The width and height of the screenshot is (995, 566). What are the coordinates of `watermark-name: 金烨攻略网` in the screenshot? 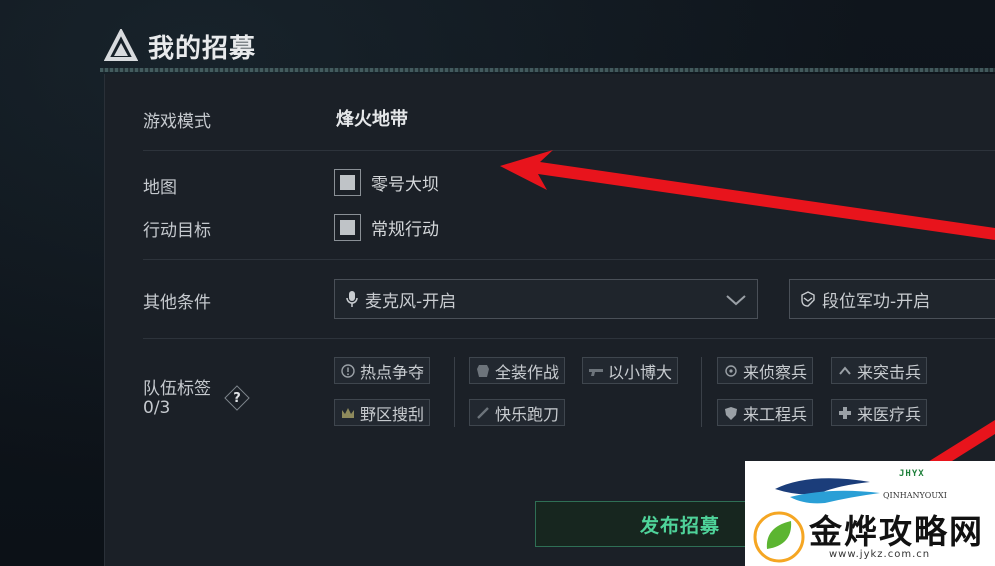 It's located at (896, 531).